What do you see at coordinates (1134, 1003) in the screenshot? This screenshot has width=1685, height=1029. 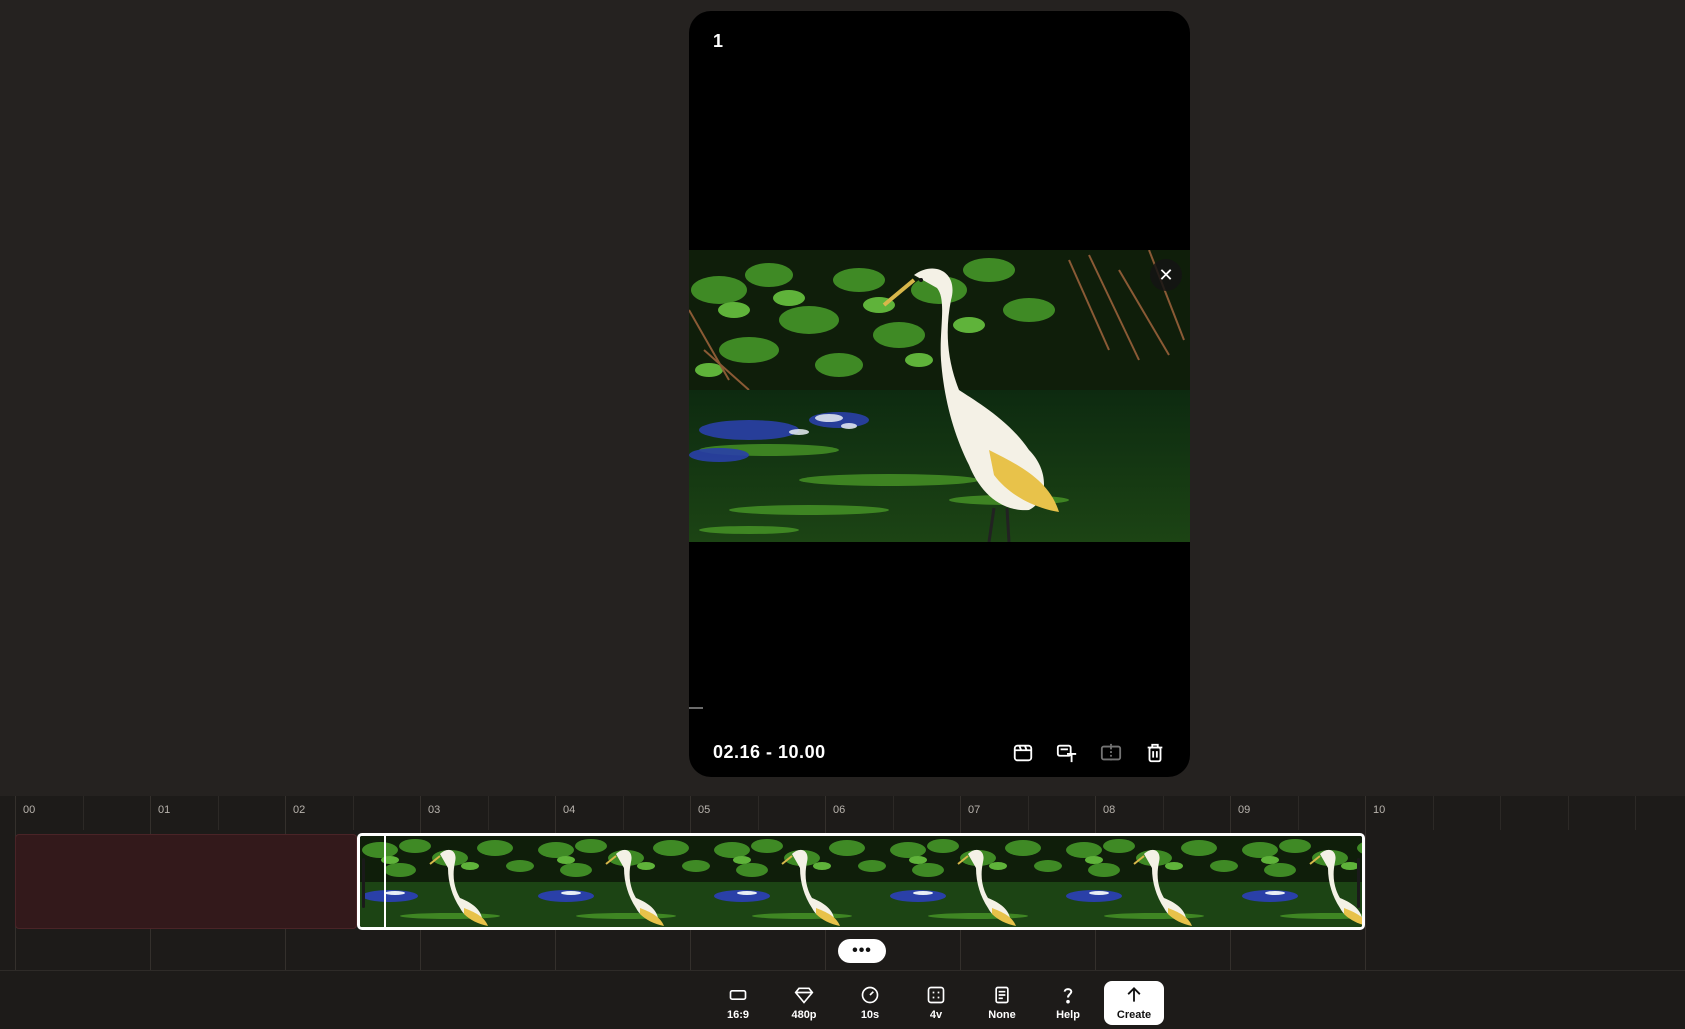 I see `create-button: Create` at bounding box center [1134, 1003].